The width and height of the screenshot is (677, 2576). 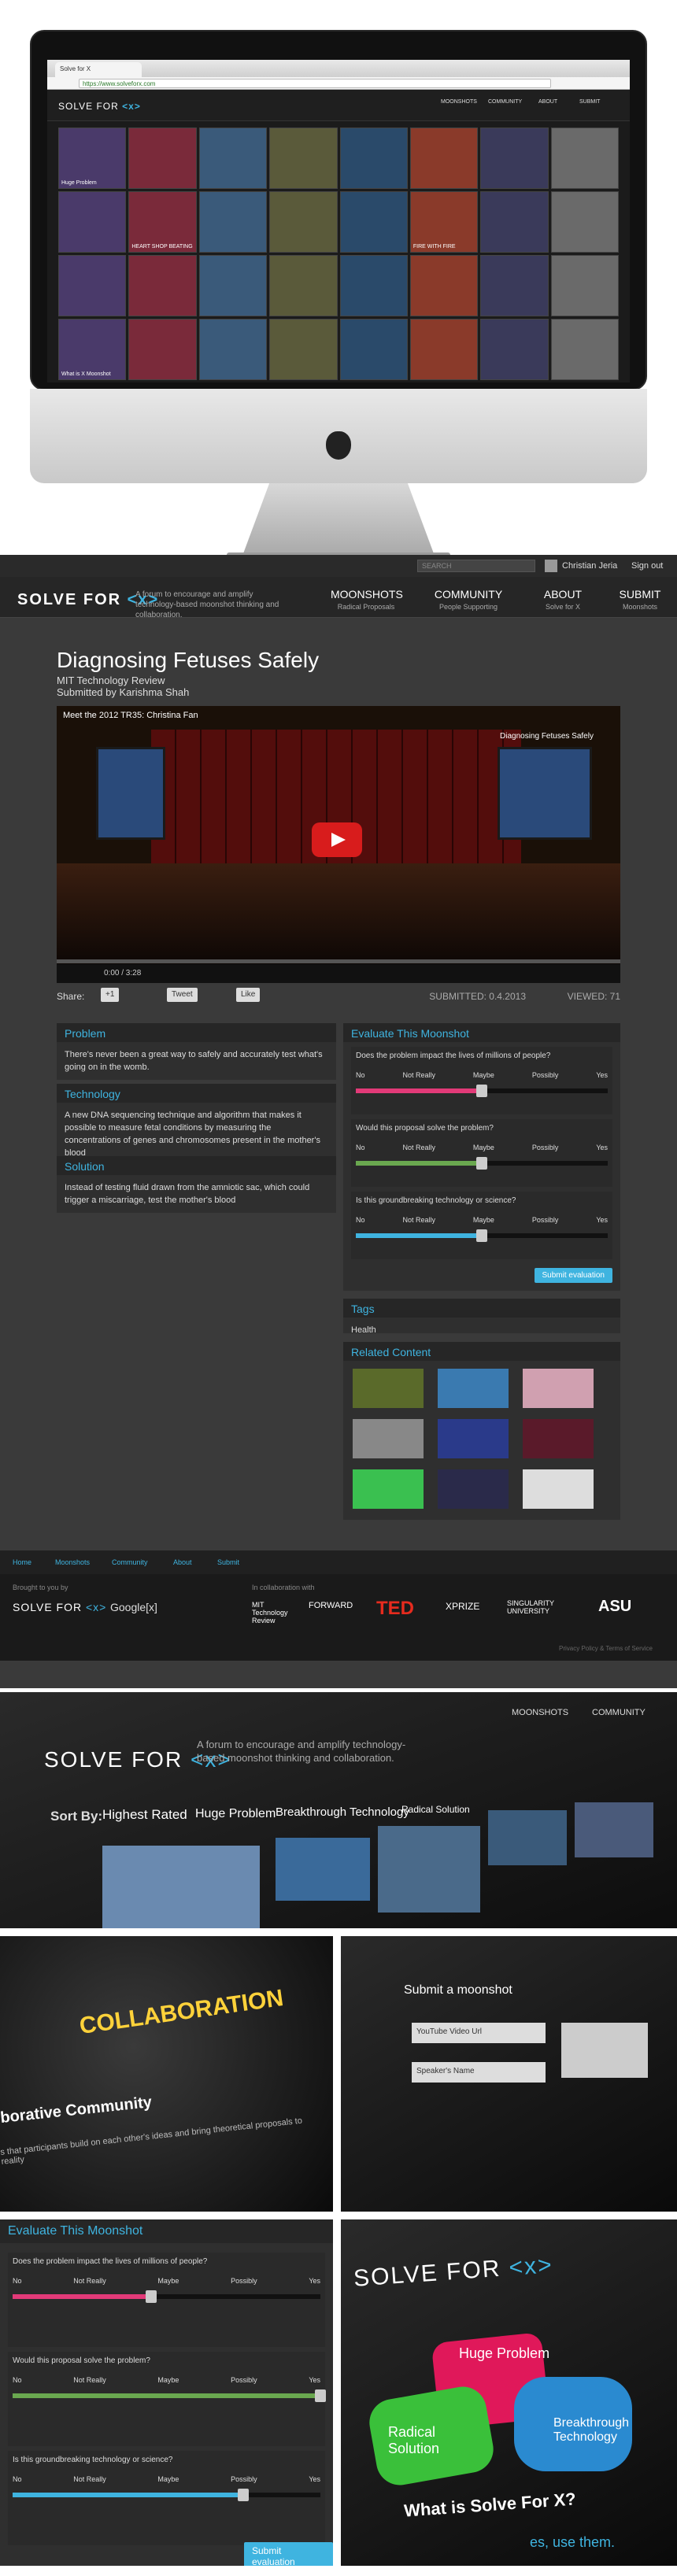 What do you see at coordinates (92, 158) in the screenshot?
I see `moonshot-tile: Huge Problem` at bounding box center [92, 158].